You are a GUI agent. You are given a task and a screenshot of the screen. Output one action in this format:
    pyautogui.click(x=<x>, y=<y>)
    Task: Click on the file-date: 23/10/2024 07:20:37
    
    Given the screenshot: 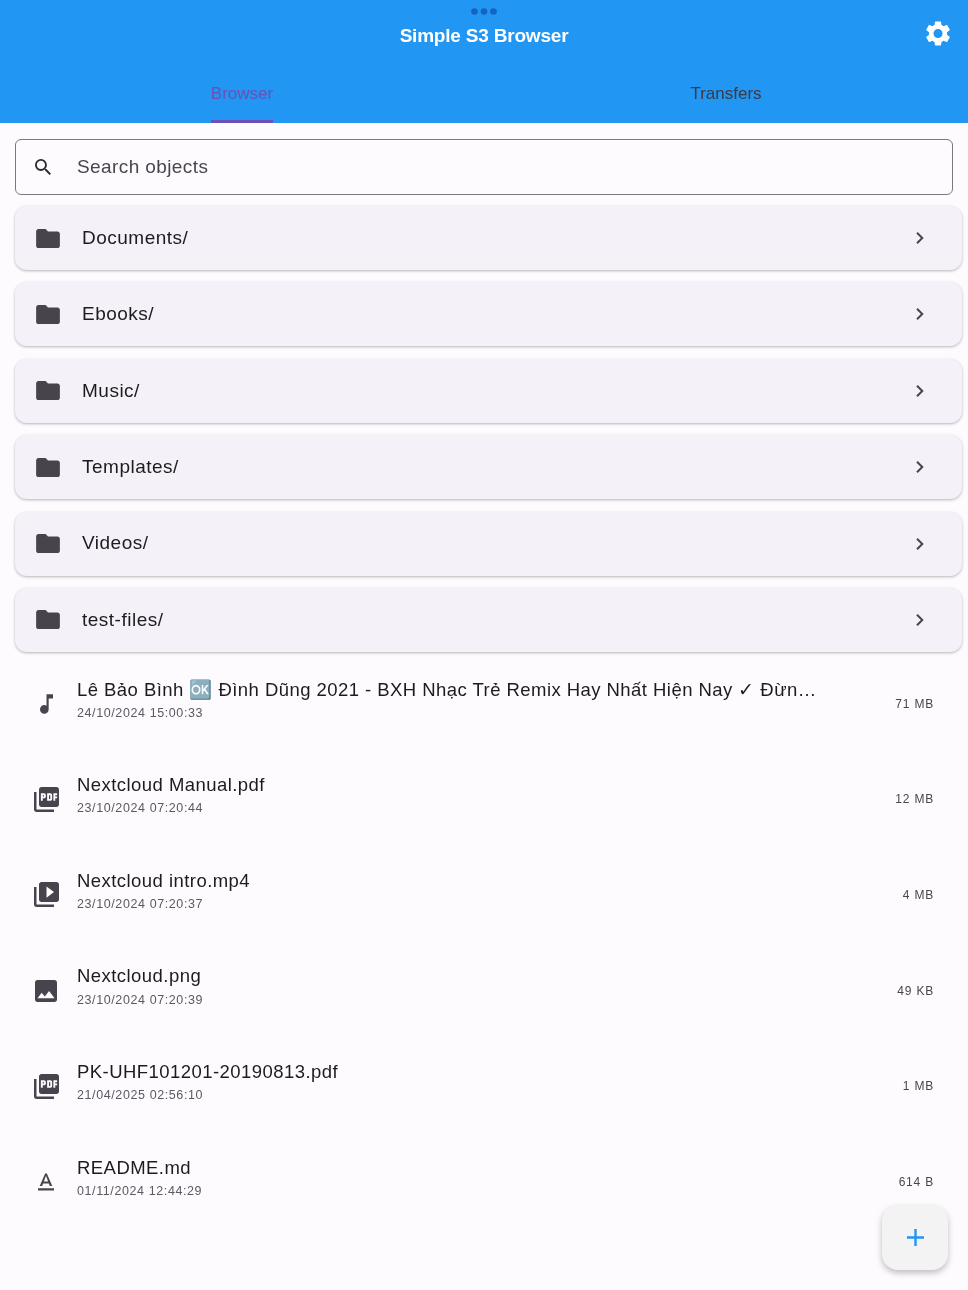 What is the action you would take?
    pyautogui.click(x=140, y=905)
    